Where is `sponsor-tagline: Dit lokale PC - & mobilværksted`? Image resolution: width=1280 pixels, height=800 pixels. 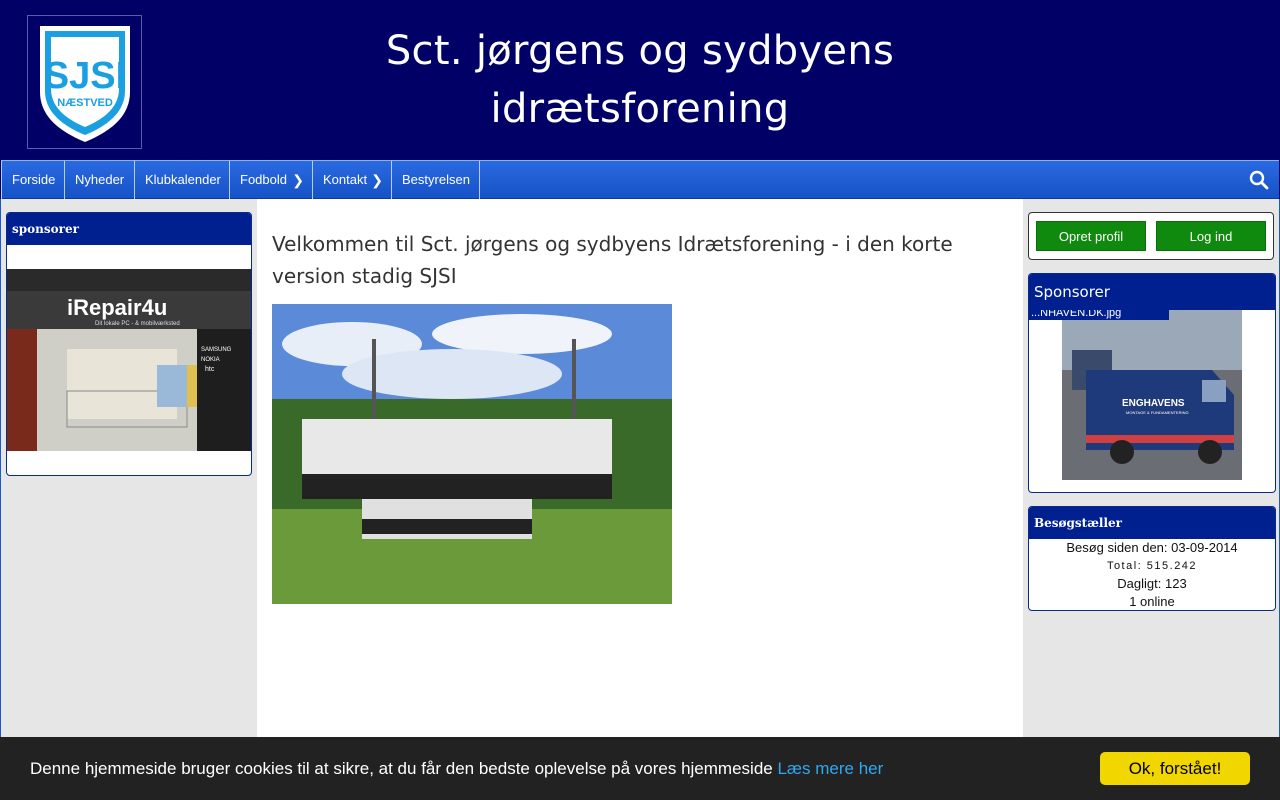
sponsor-tagline: Dit lokale PC - & mobilværksted is located at coordinates (137, 324).